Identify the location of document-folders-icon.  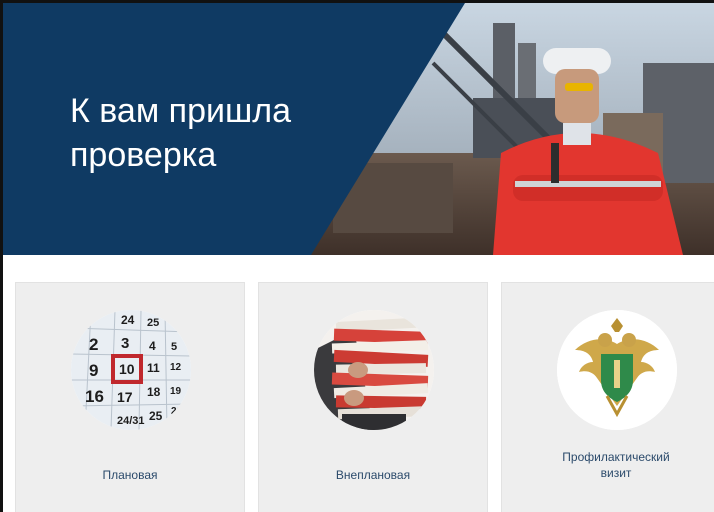
(374, 370).